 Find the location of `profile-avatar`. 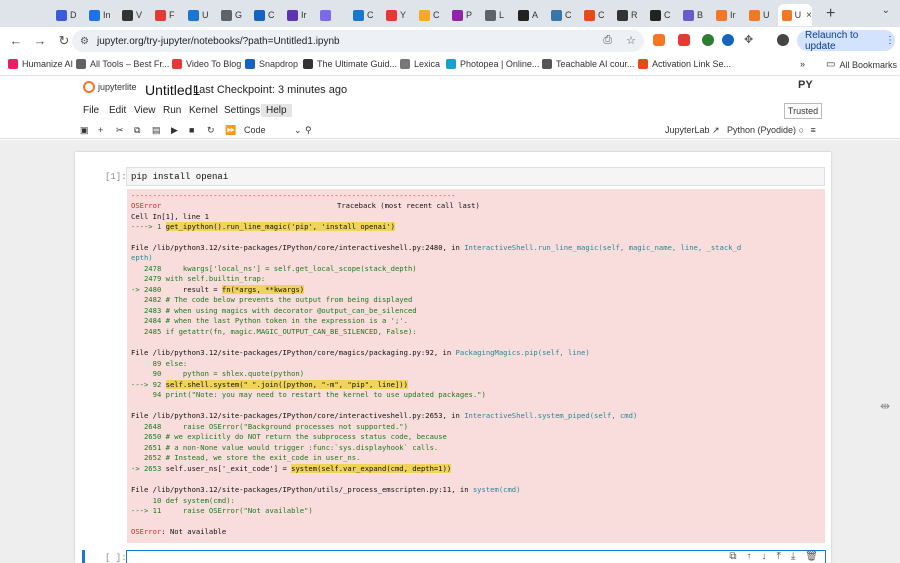

profile-avatar is located at coordinates (783, 40).